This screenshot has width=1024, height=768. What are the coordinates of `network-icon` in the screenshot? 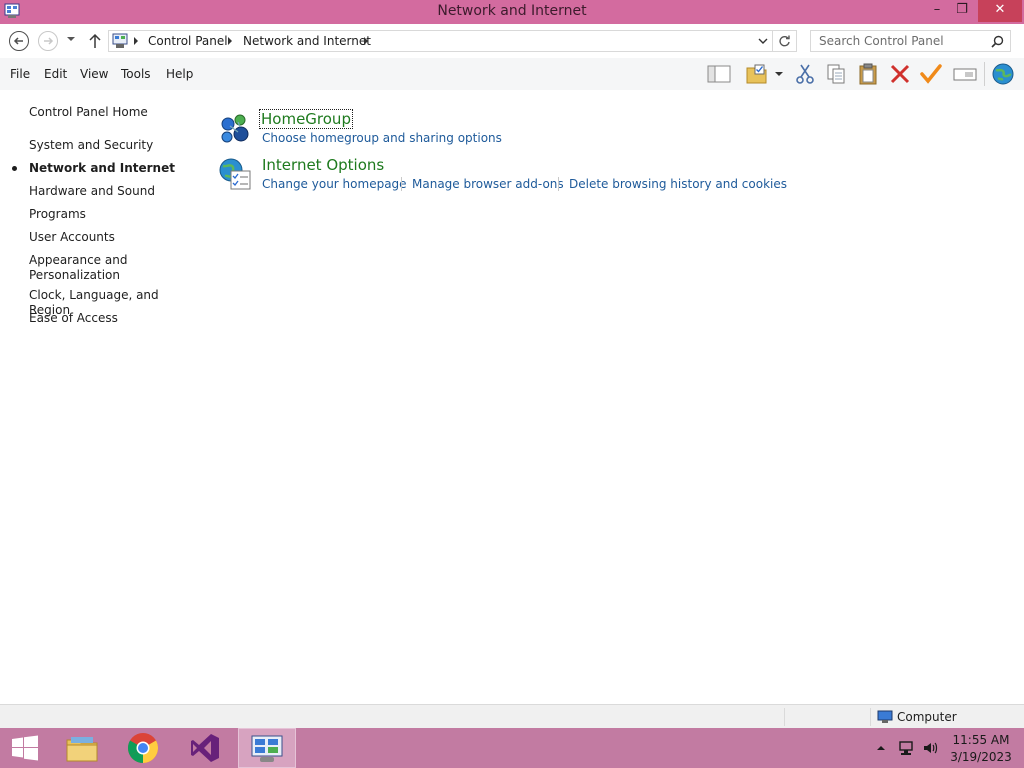 It's located at (906, 748).